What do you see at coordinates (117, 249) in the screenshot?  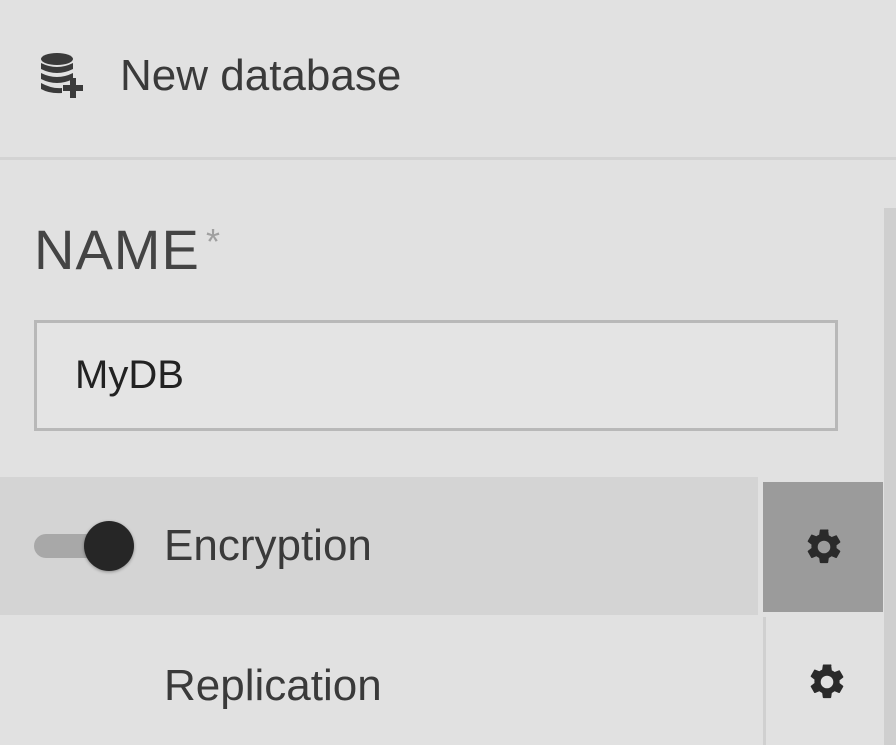 I see `name-field-label: NAME` at bounding box center [117, 249].